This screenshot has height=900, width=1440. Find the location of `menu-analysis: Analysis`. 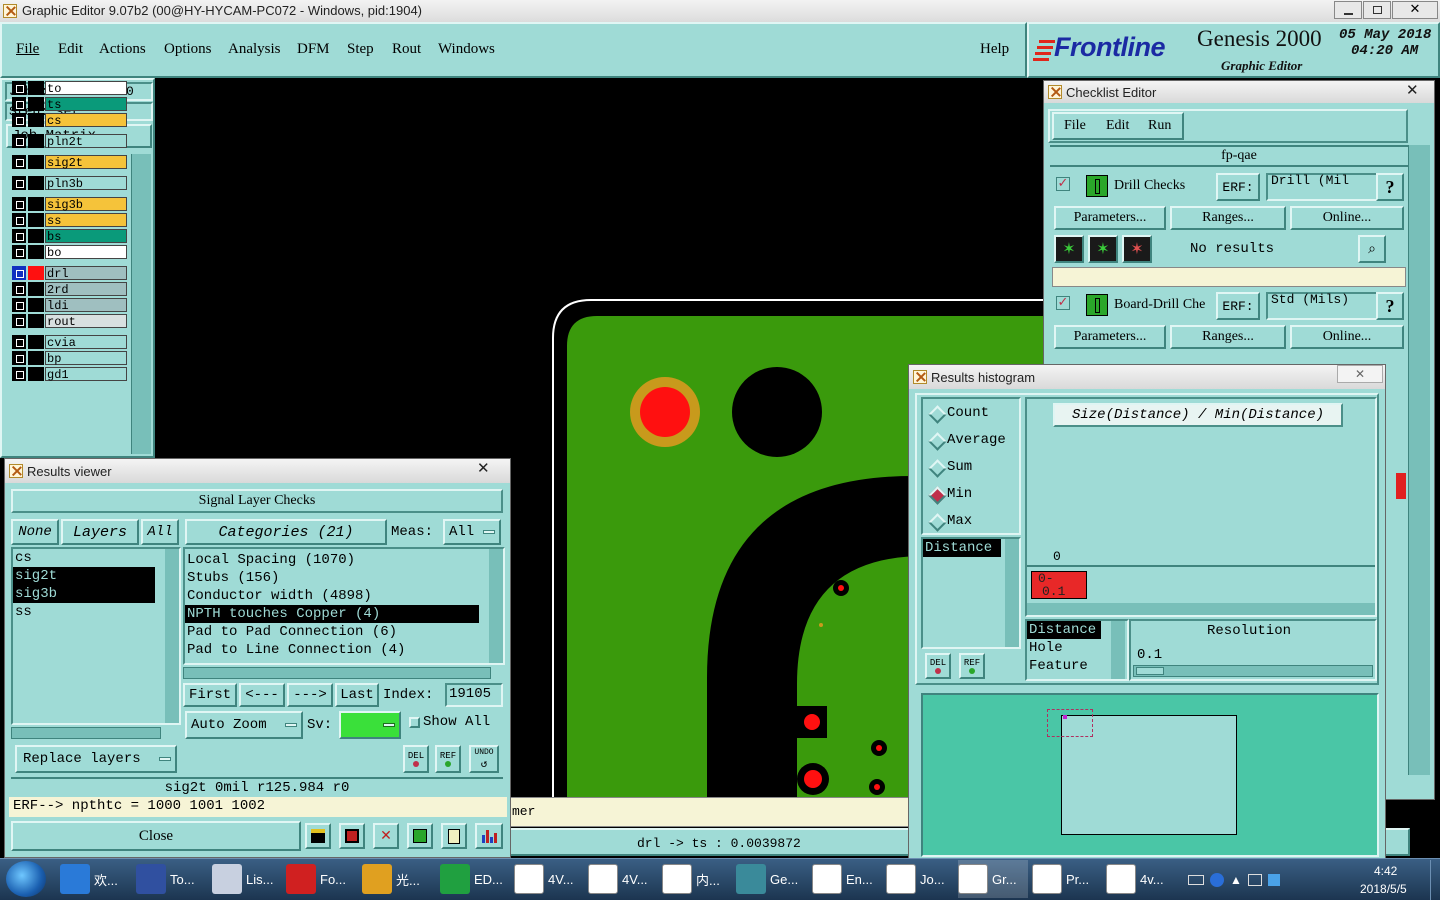

menu-analysis: Analysis is located at coordinates (254, 49).